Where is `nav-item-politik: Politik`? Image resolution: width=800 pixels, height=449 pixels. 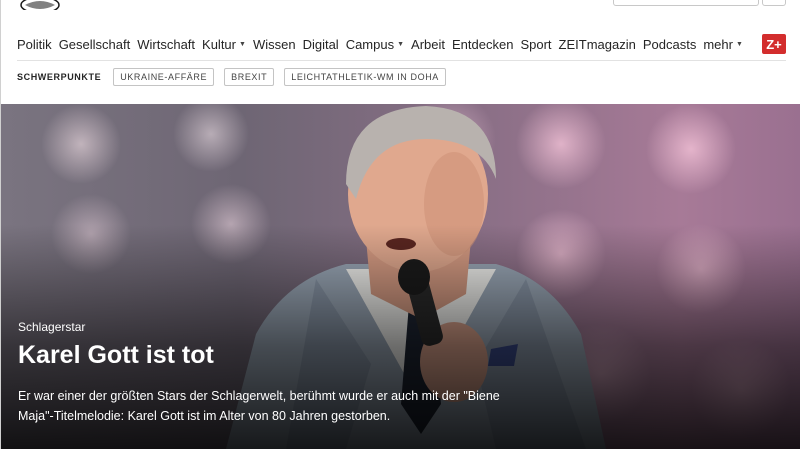 nav-item-politik: Politik is located at coordinates (34, 44).